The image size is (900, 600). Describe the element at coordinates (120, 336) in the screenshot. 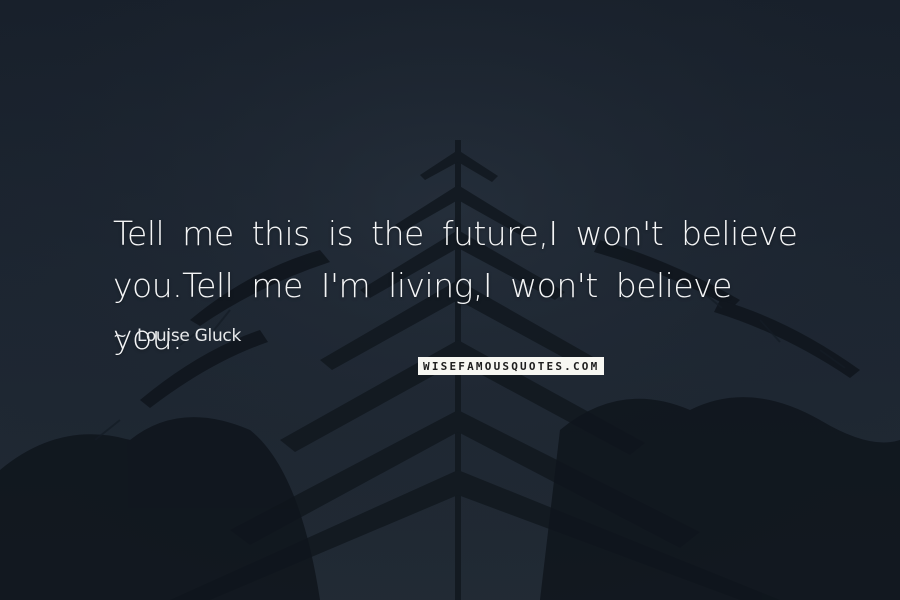

I see `author-prefix: ~` at that location.